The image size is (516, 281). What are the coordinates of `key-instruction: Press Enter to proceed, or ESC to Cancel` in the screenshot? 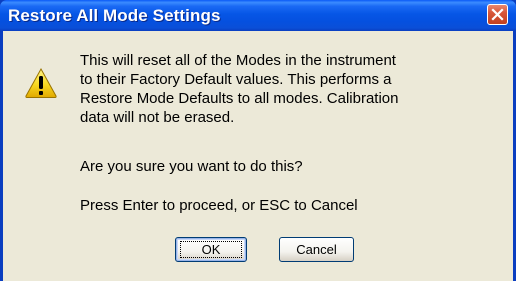 It's located at (219, 205).